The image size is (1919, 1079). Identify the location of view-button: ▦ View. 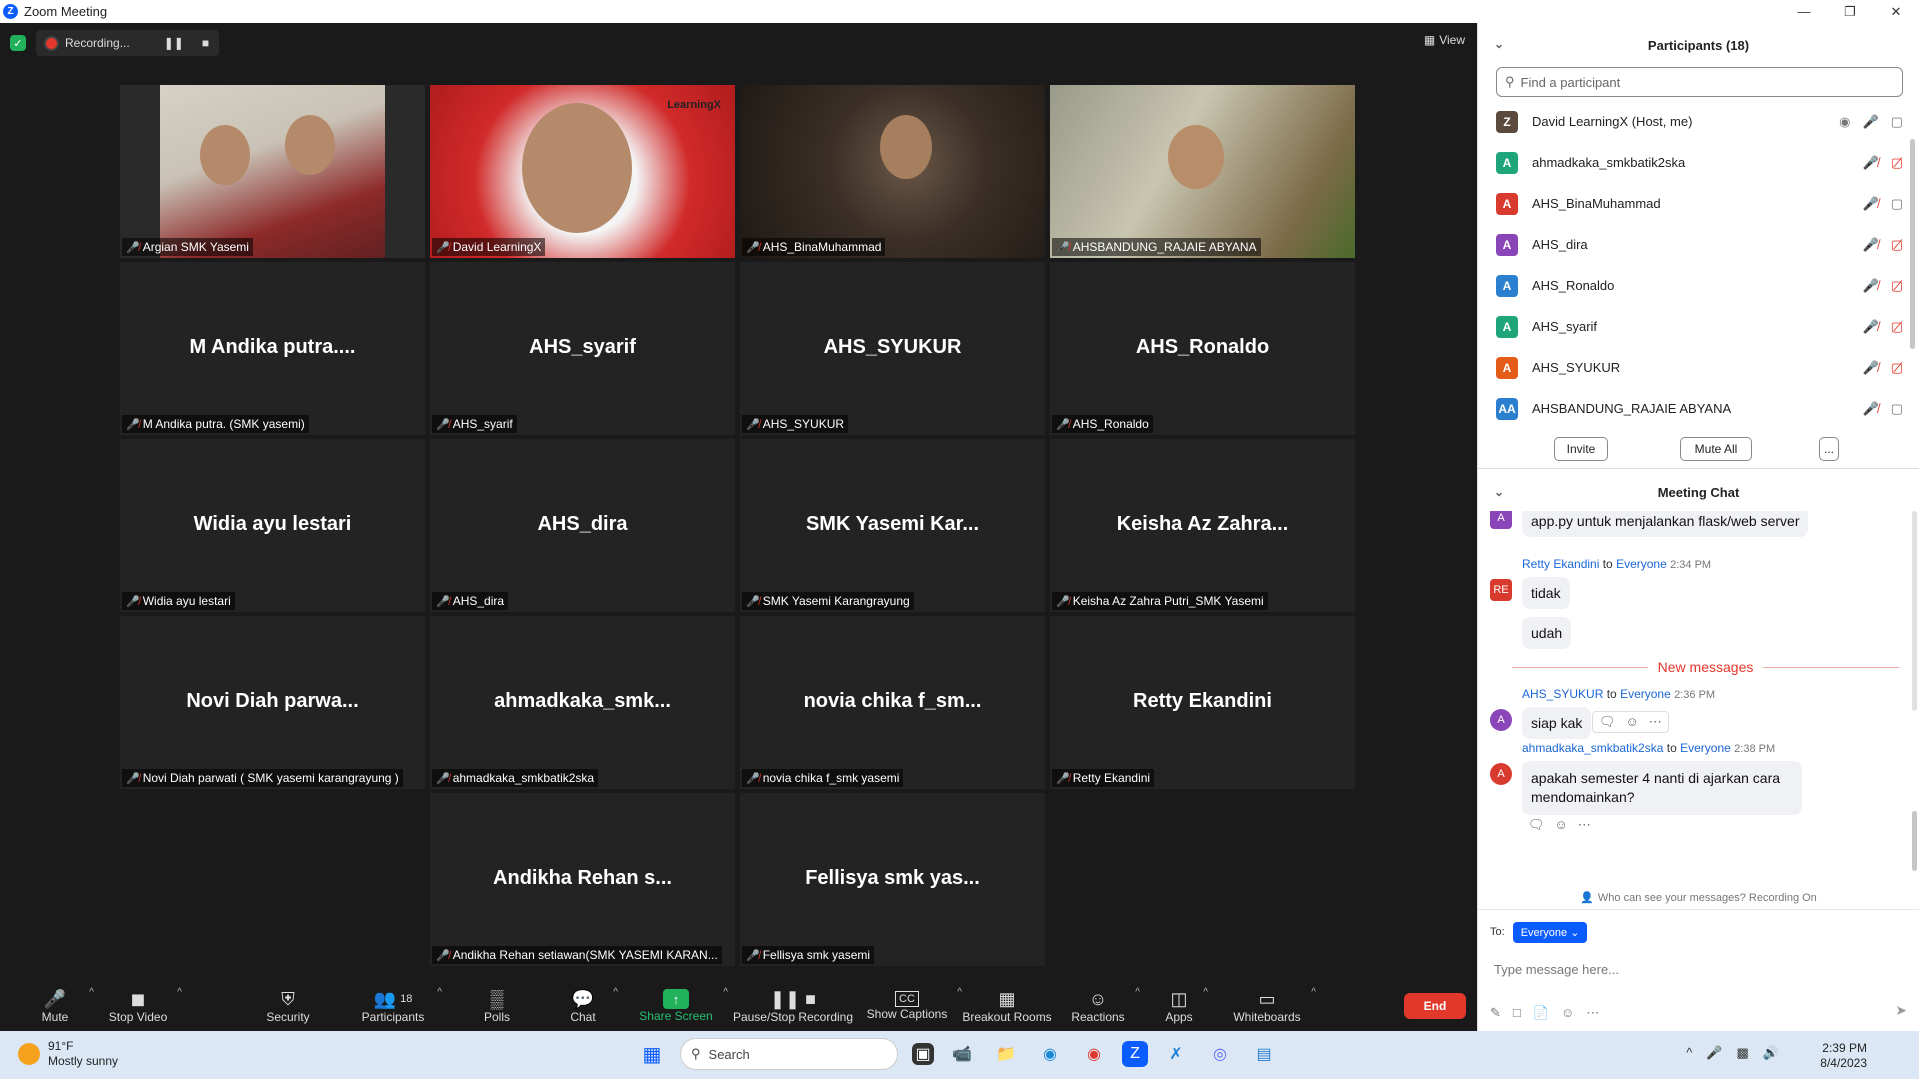
(1444, 40).